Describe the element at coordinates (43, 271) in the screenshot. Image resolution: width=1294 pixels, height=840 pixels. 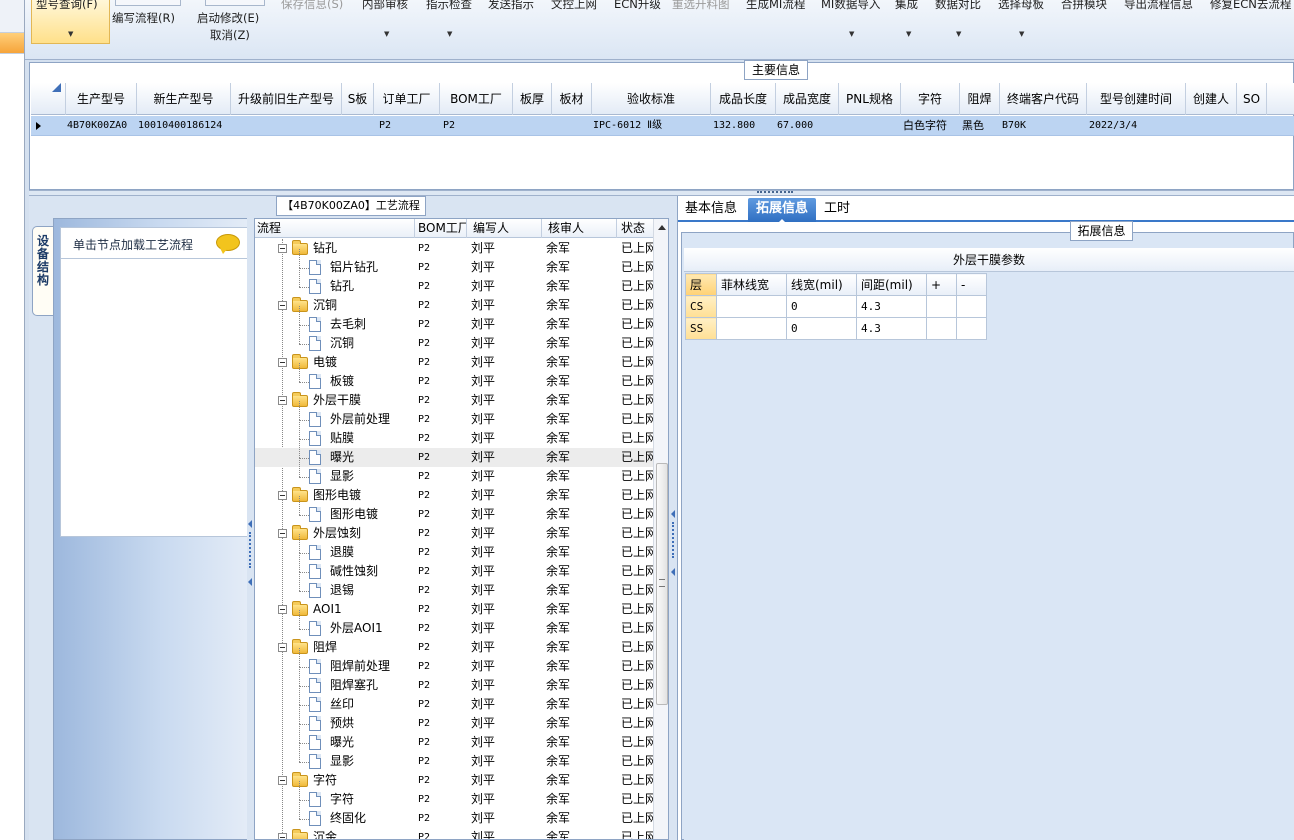
I see `side-tab-equipment: 设备结构` at that location.